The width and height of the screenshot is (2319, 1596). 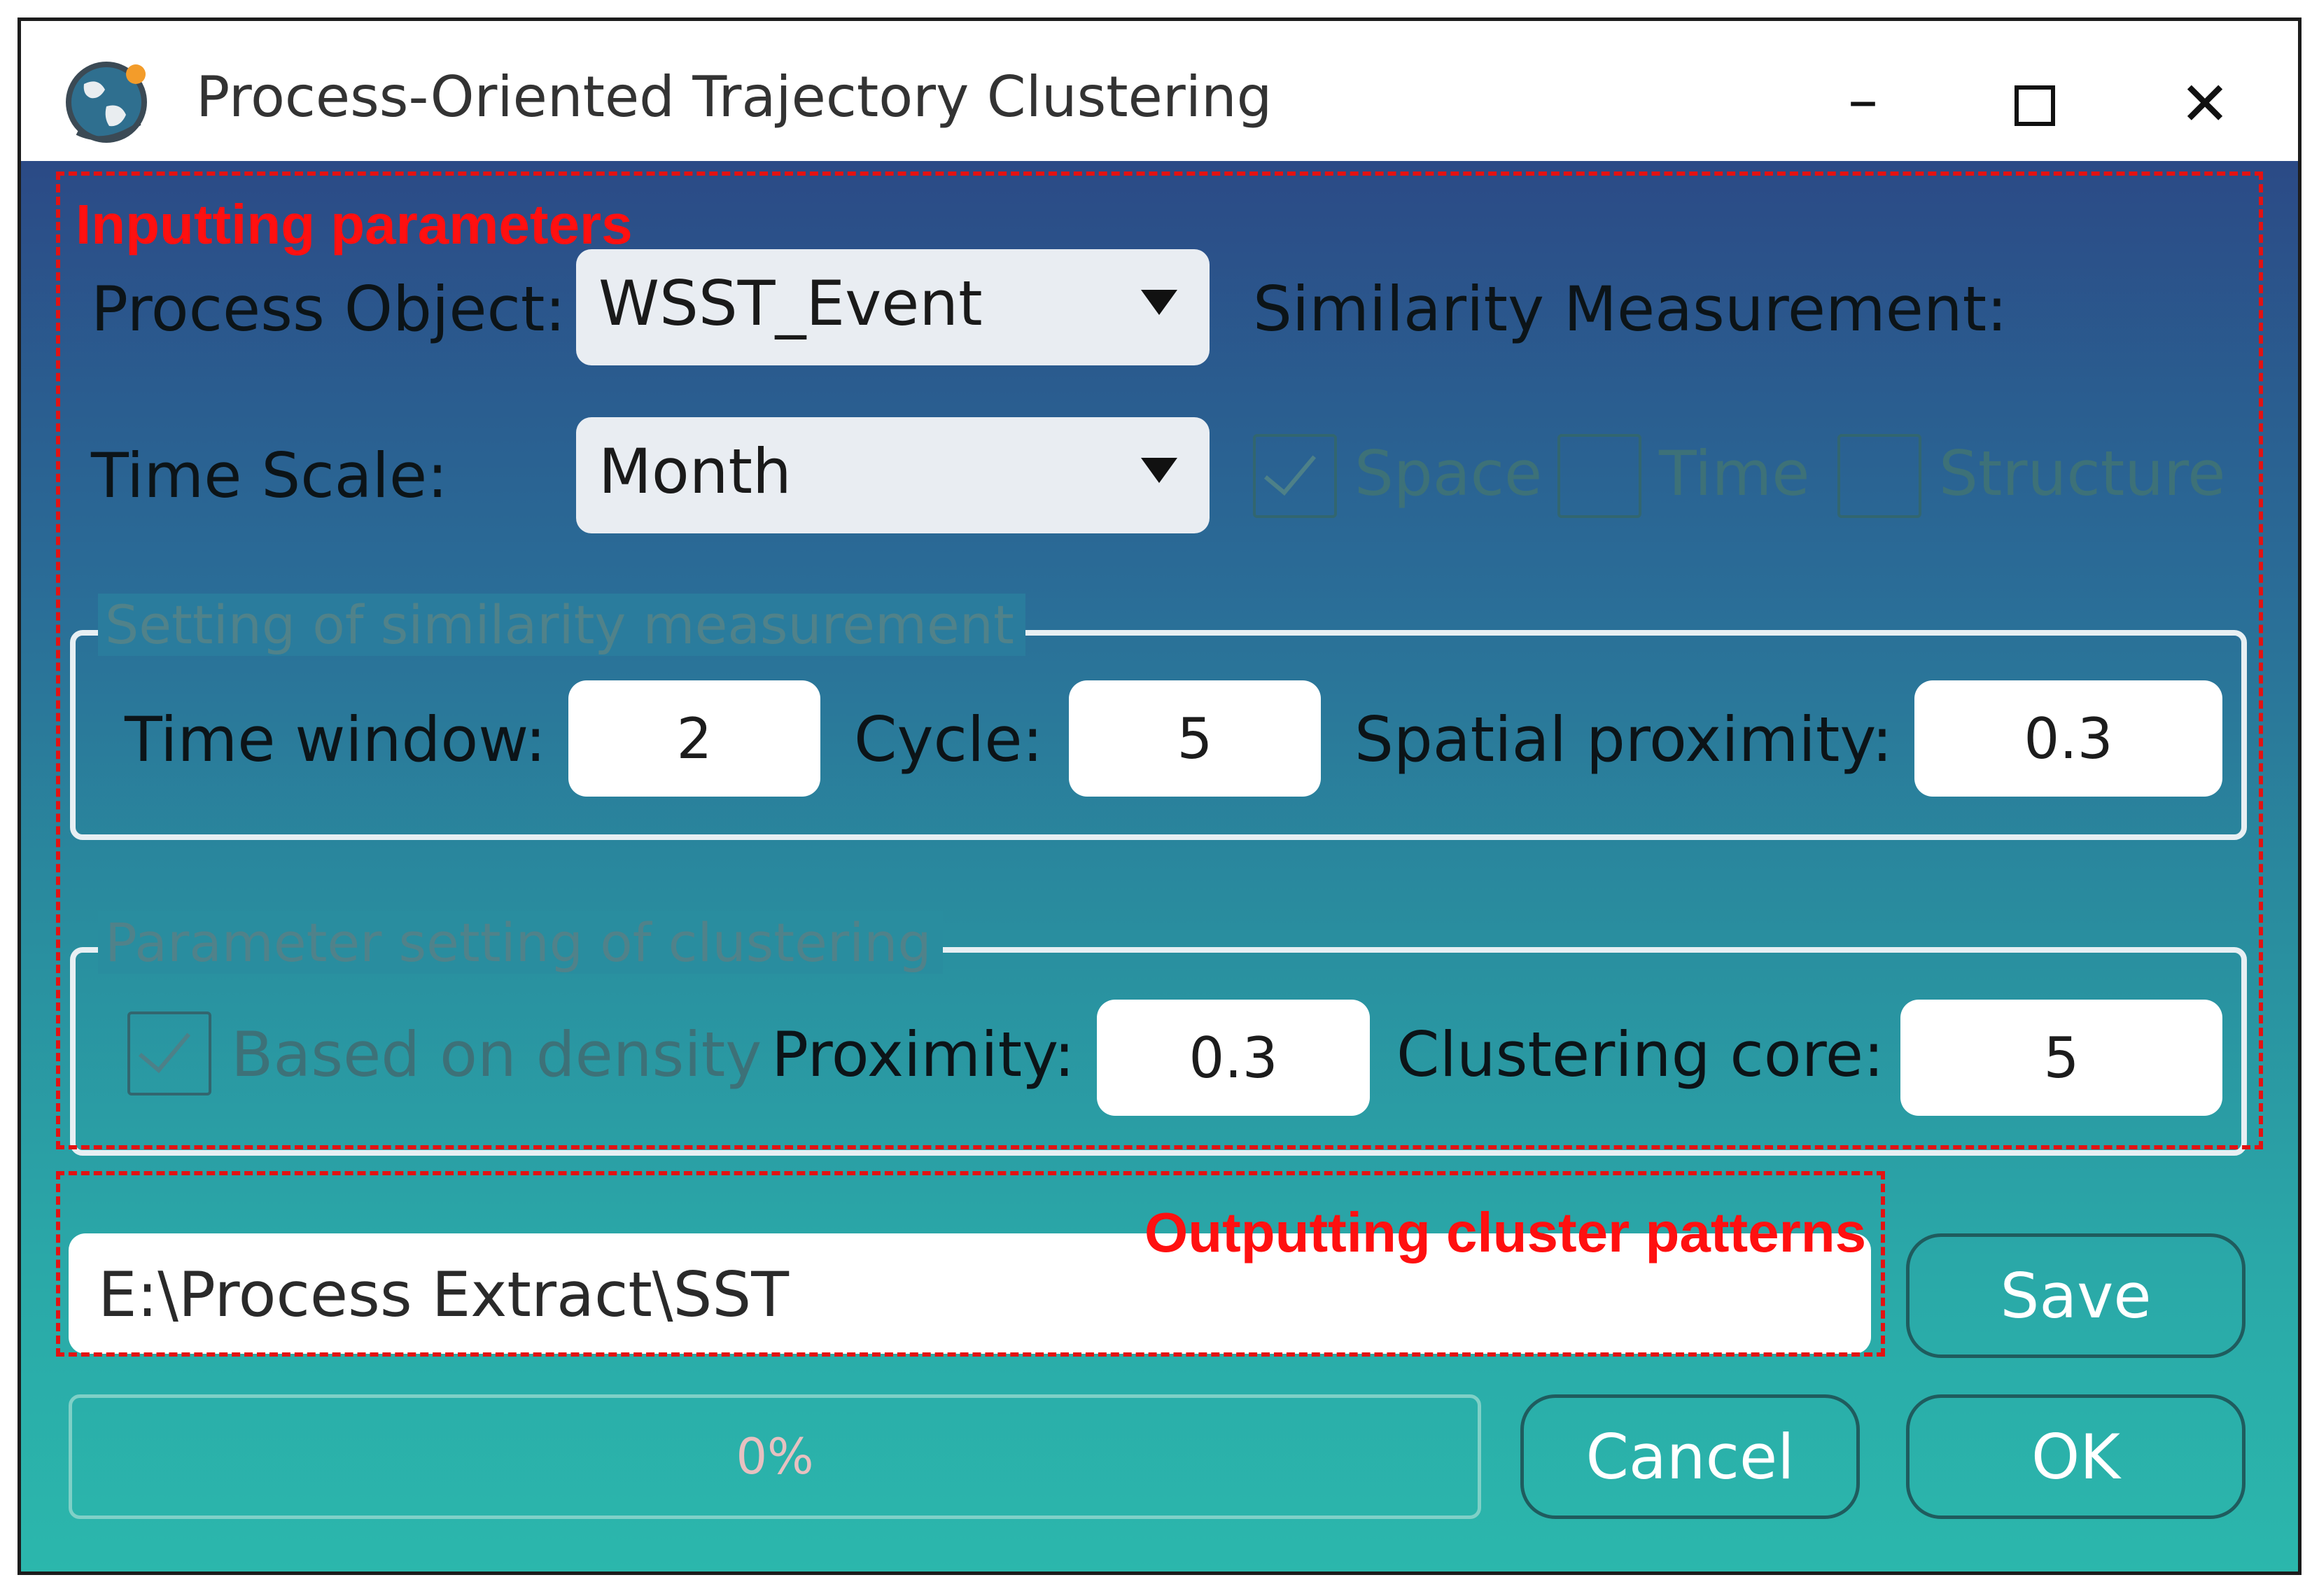 I want to click on close-button: ✕, so click(x=2205, y=104).